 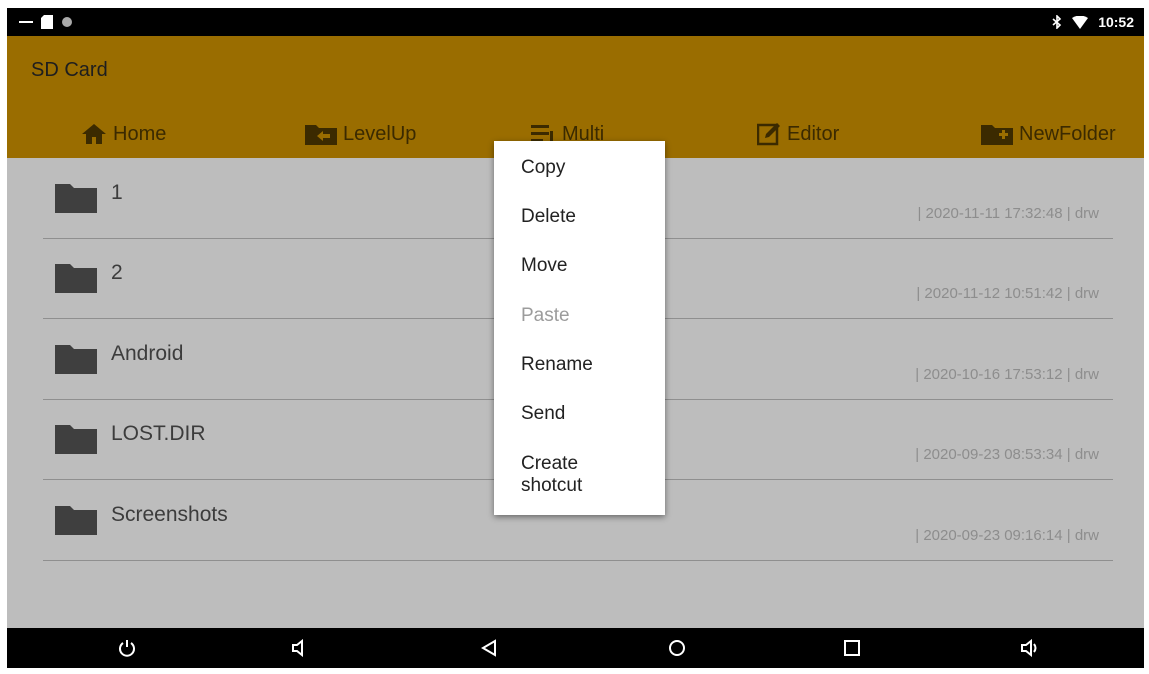 I want to click on folder-up-icon, so click(x=321, y=135).